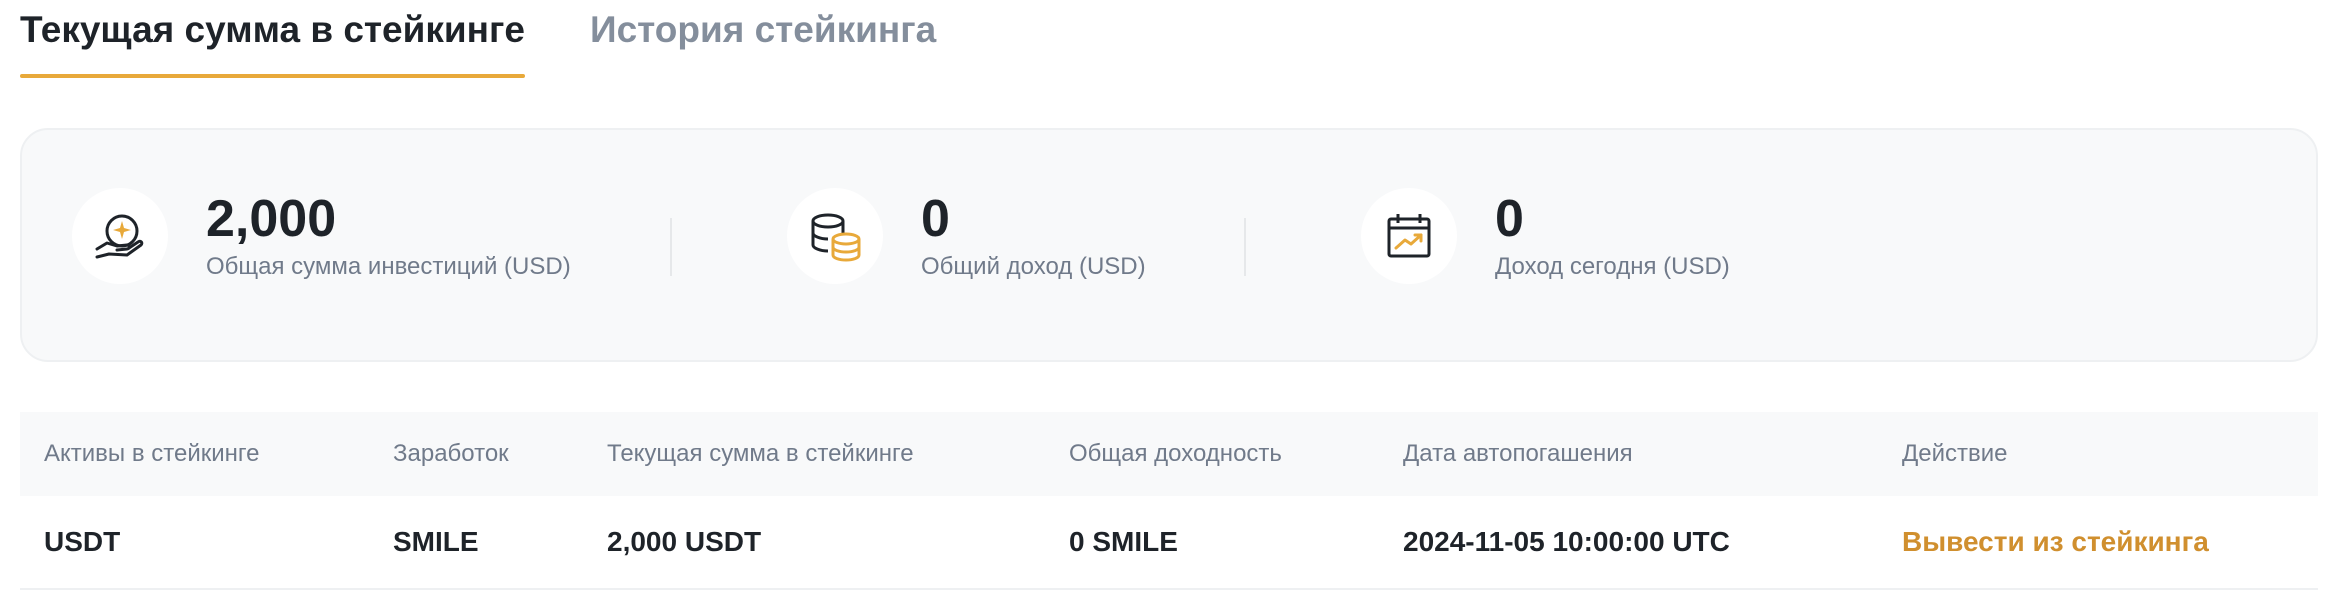 Image resolution: width=2338 pixels, height=602 pixels. What do you see at coordinates (436, 541) in the screenshot?
I see `cell-earning: SMILE` at bounding box center [436, 541].